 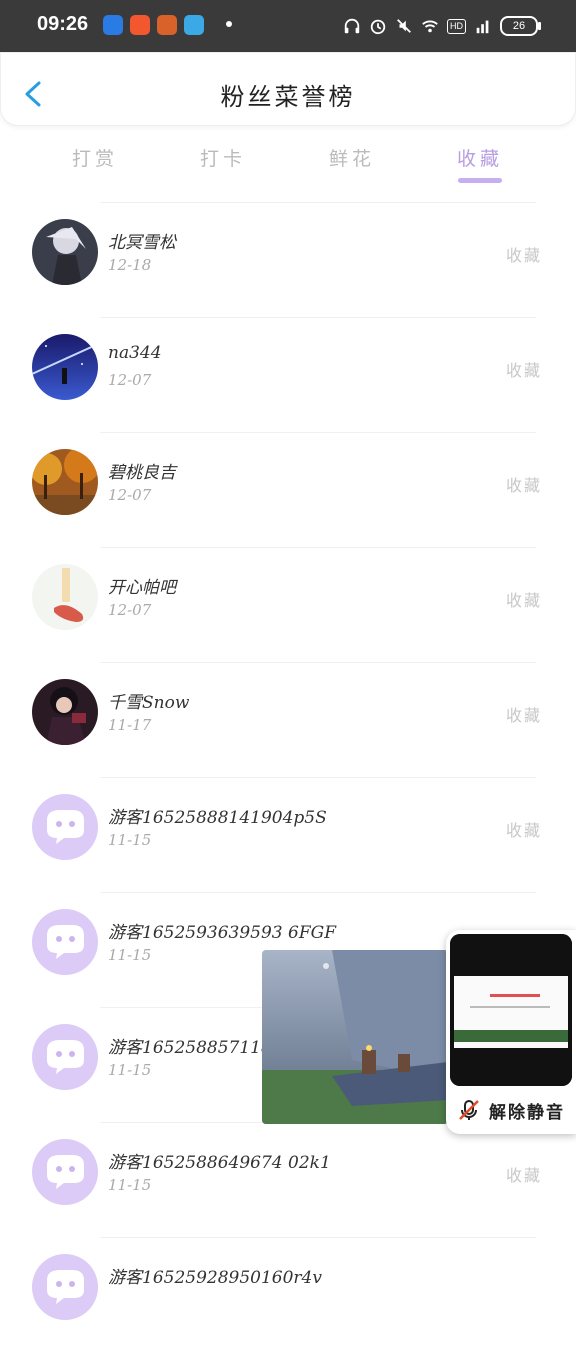 I want to click on fan-name: 碧桃良吉, so click(x=142, y=473).